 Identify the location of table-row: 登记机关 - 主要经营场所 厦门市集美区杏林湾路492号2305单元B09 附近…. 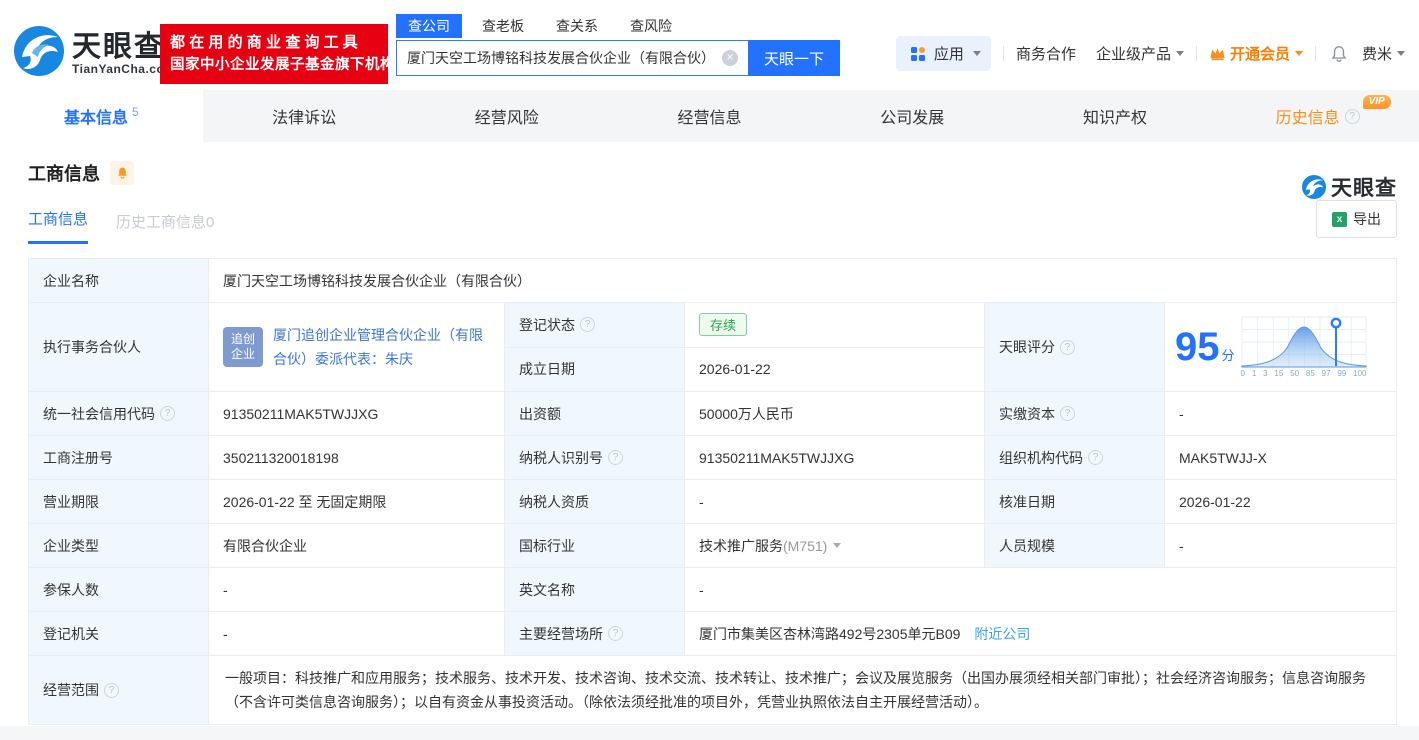
(712, 634).